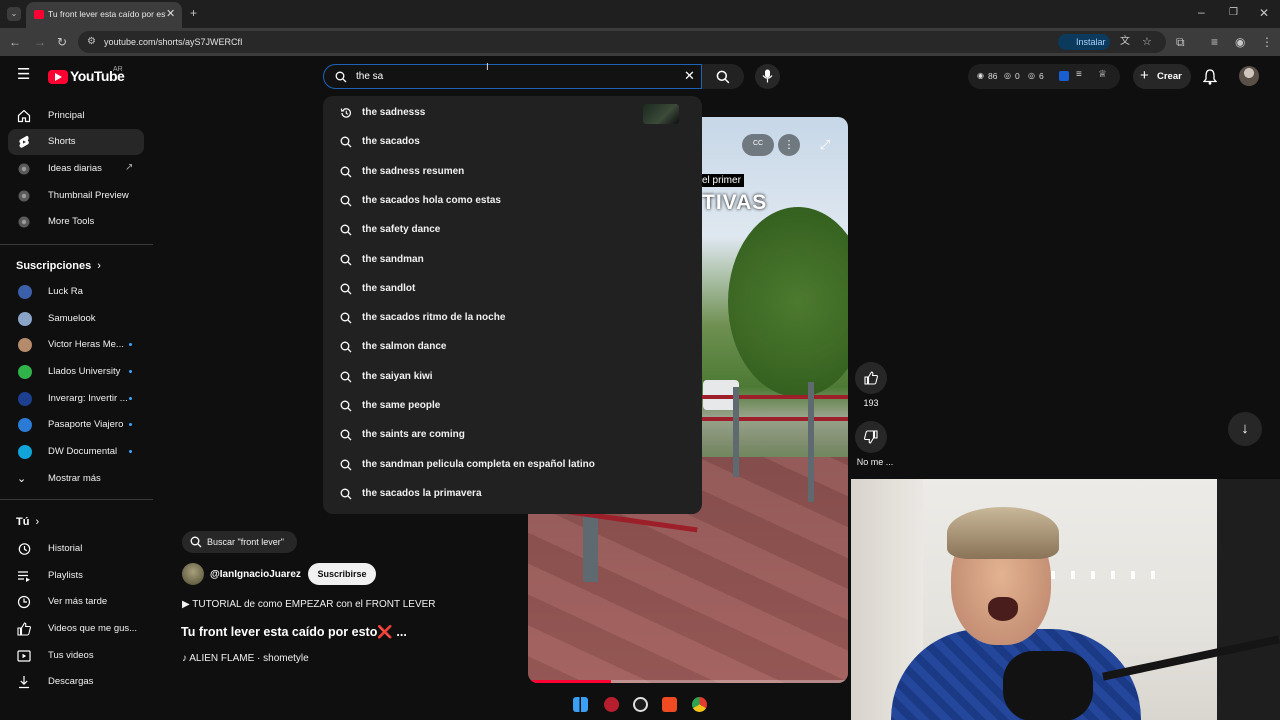 The width and height of the screenshot is (1280, 720). What do you see at coordinates (58, 77) in the screenshot?
I see `youtube-logo-icon` at bounding box center [58, 77].